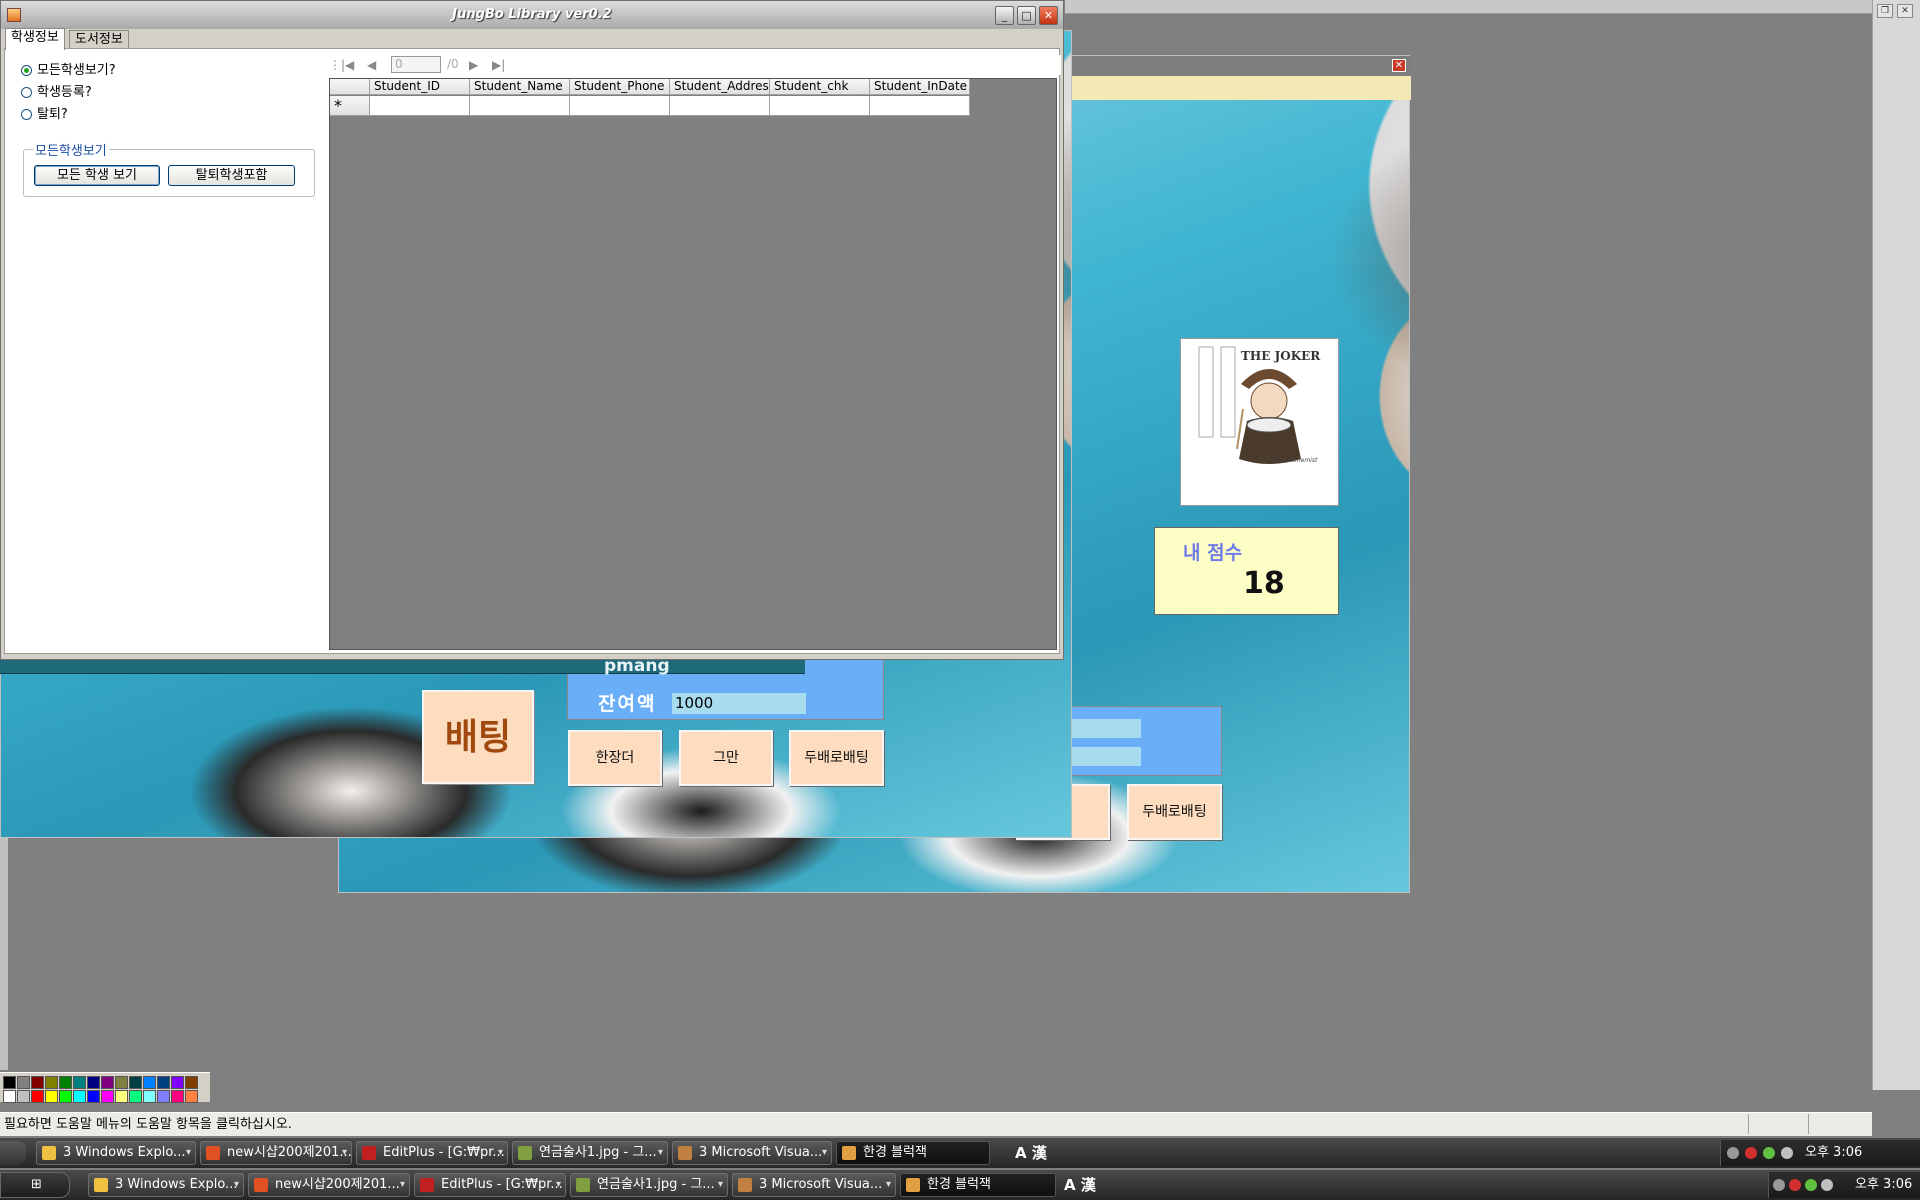 Image resolution: width=1920 pixels, height=1200 pixels. What do you see at coordinates (478, 737) in the screenshot?
I see `bet-button: 배팅` at bounding box center [478, 737].